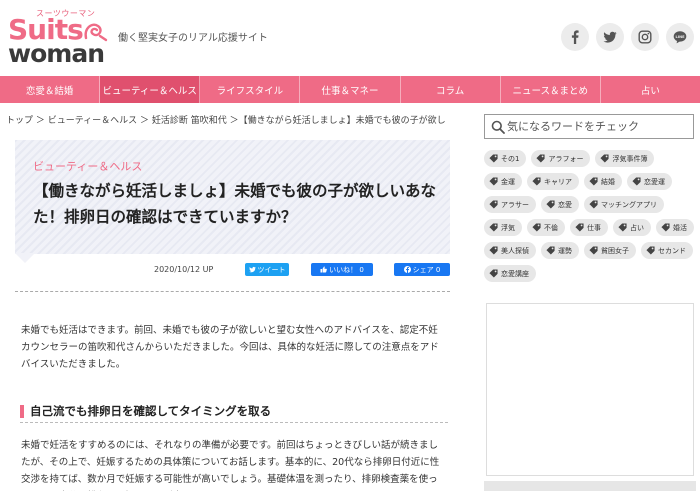 Image resolution: width=700 pixels, height=491 pixels. I want to click on tag-label: アラサー, so click(515, 204).